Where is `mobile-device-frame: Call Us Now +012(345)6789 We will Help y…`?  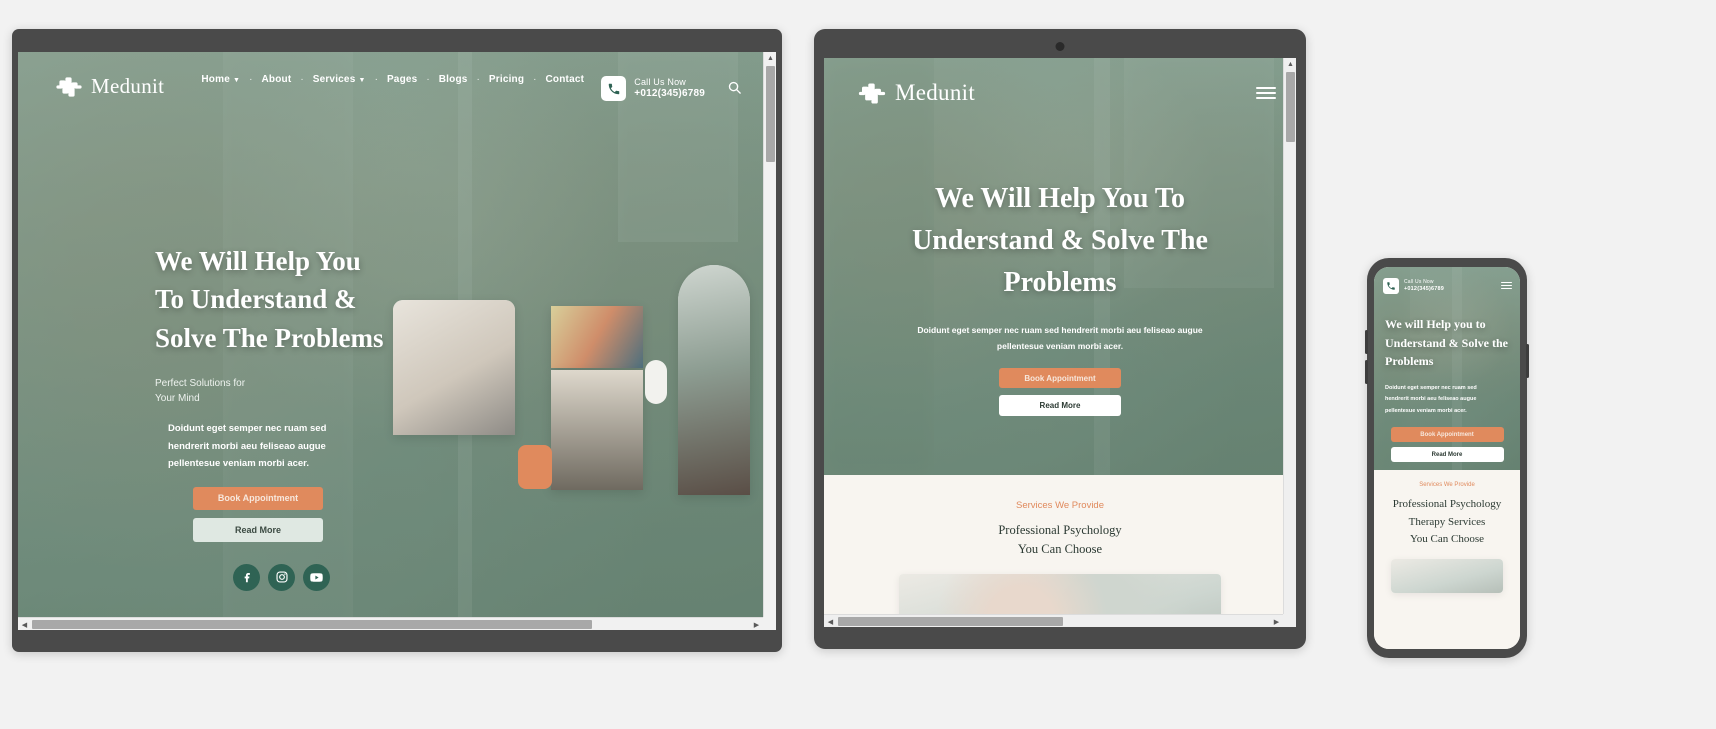 mobile-device-frame: Call Us Now +012(345)6789 We will Help y… is located at coordinates (1447, 458).